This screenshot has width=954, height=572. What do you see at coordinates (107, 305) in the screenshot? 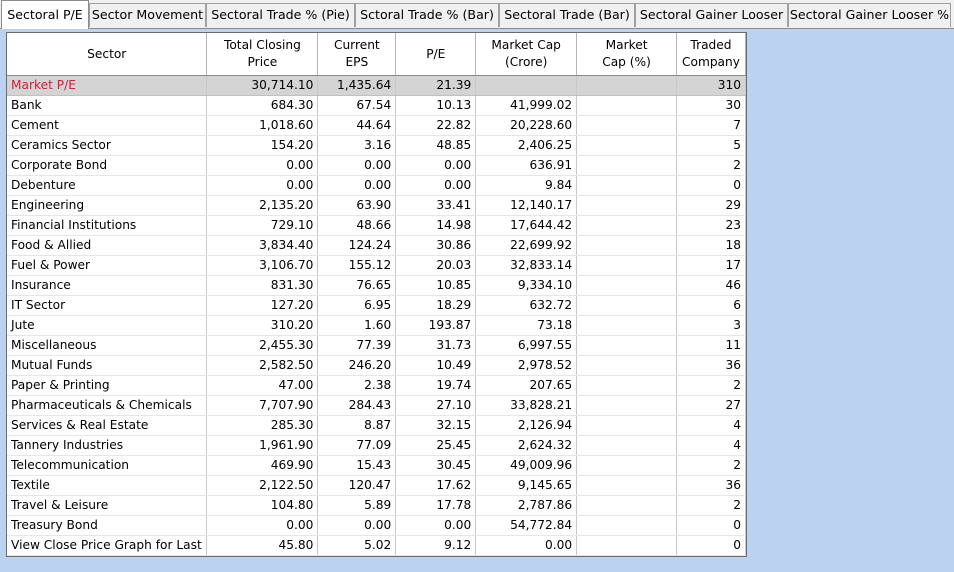
I see `cell-sector: IT Sector` at bounding box center [107, 305].